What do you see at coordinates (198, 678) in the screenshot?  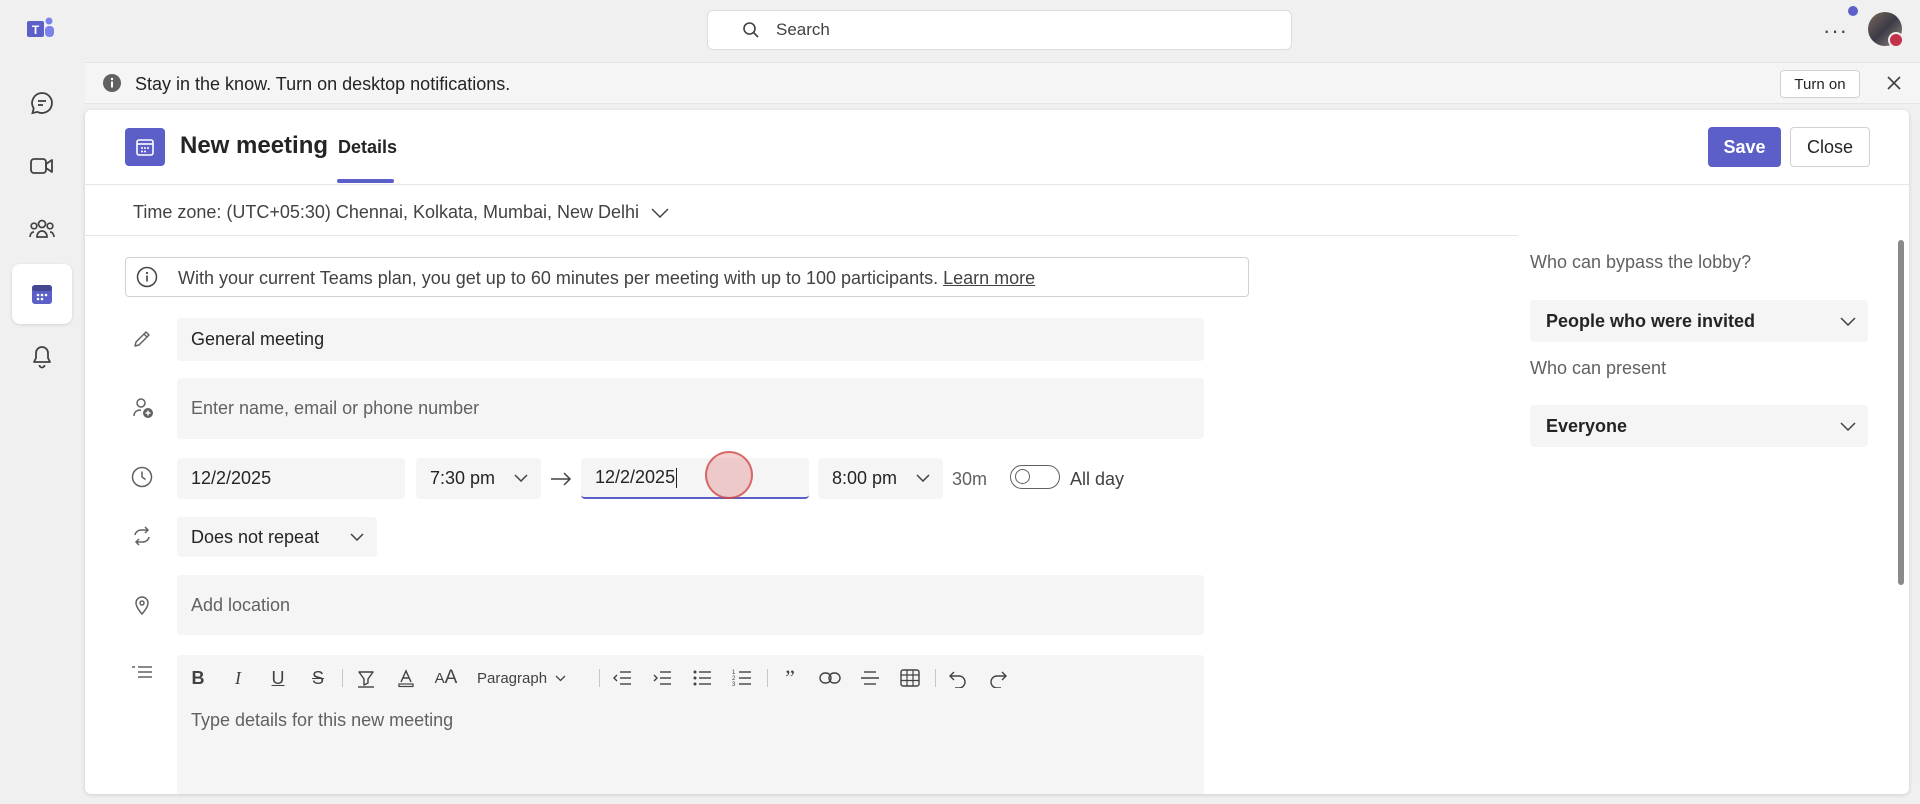 I see `bold-icon: B` at bounding box center [198, 678].